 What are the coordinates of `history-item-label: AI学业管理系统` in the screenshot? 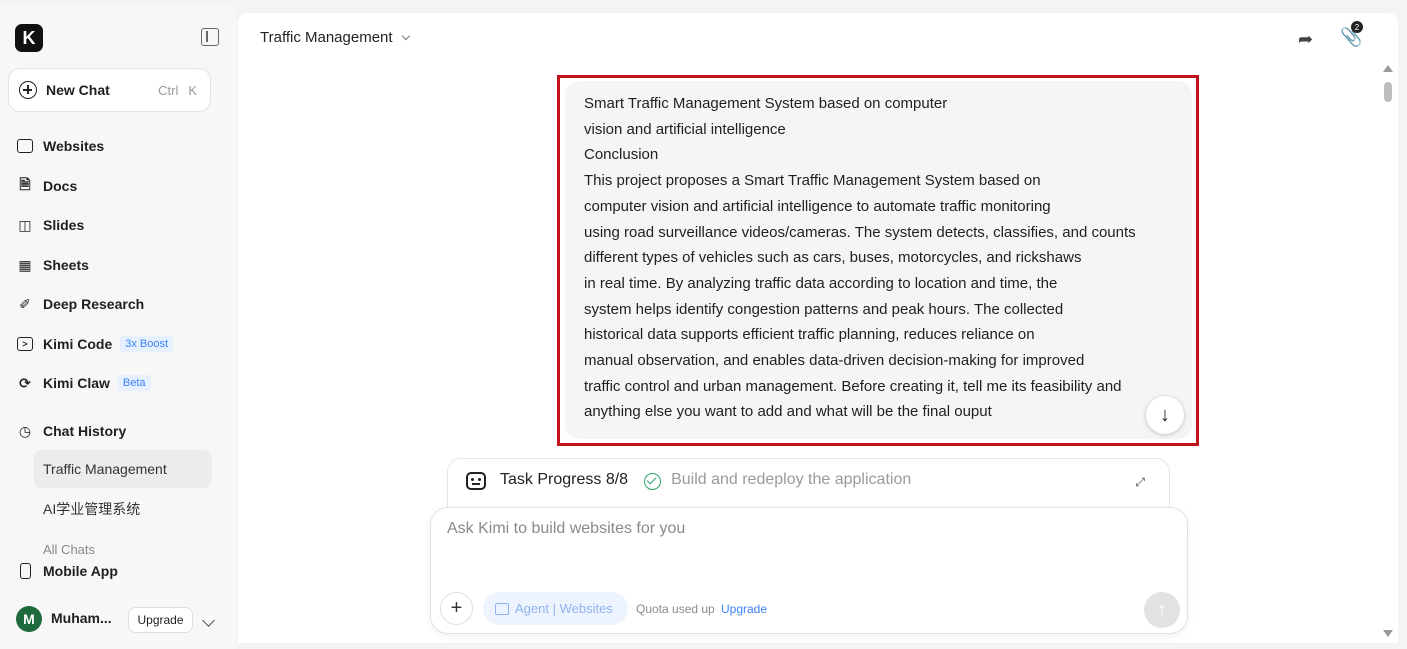 It's located at (92, 509).